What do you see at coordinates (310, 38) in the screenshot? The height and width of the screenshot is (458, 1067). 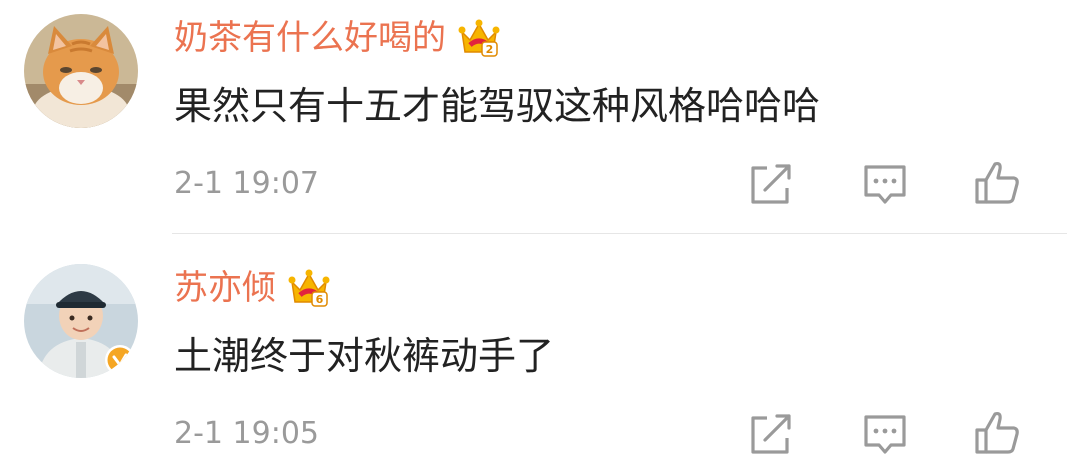 I see `username: 奶茶有什么好喝的` at bounding box center [310, 38].